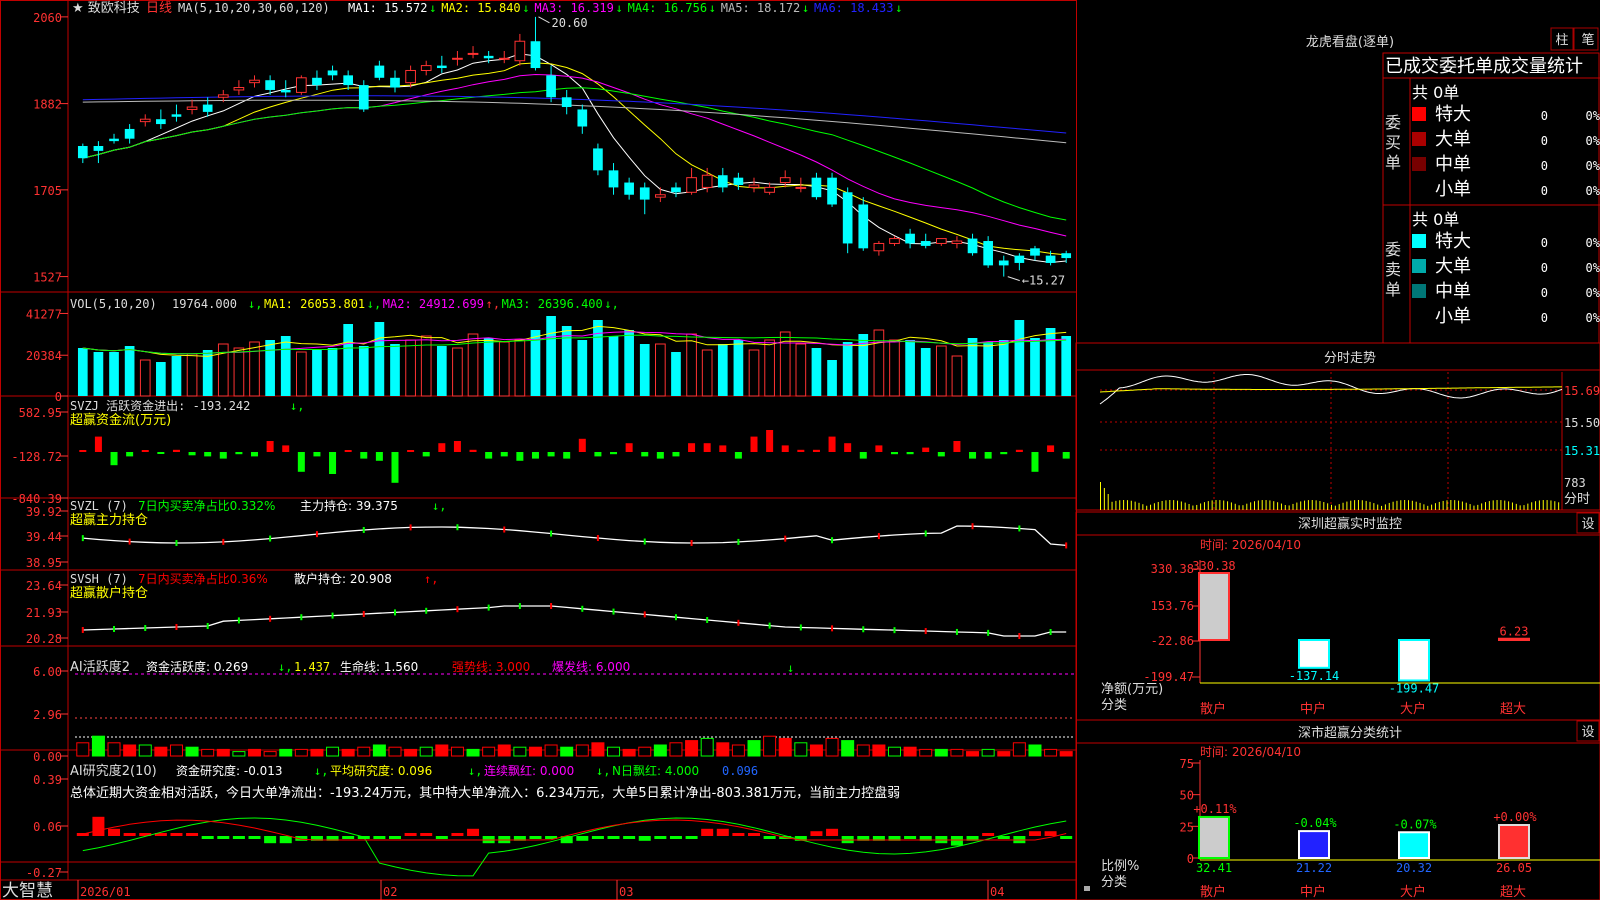 This screenshot has height=900, width=1600. I want to click on order-type-0: 特大, so click(1453, 241).